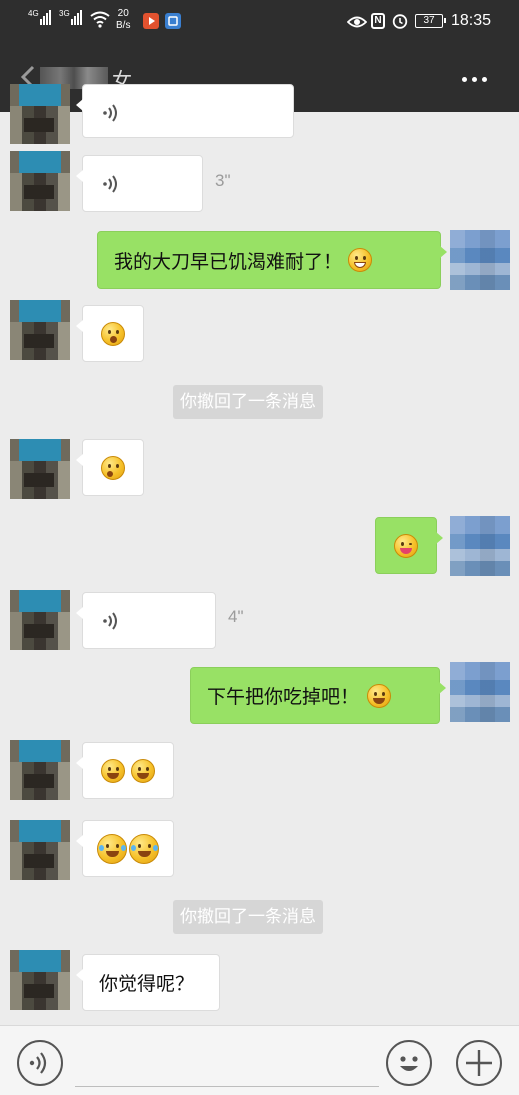  I want to click on voice-duration: 3", so click(223, 180).